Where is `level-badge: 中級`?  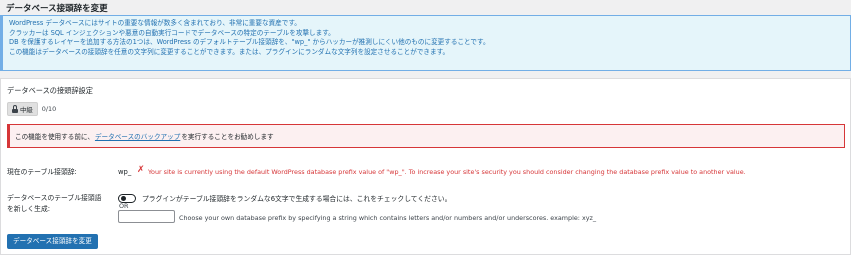
level-badge: 中級 is located at coordinates (22, 109).